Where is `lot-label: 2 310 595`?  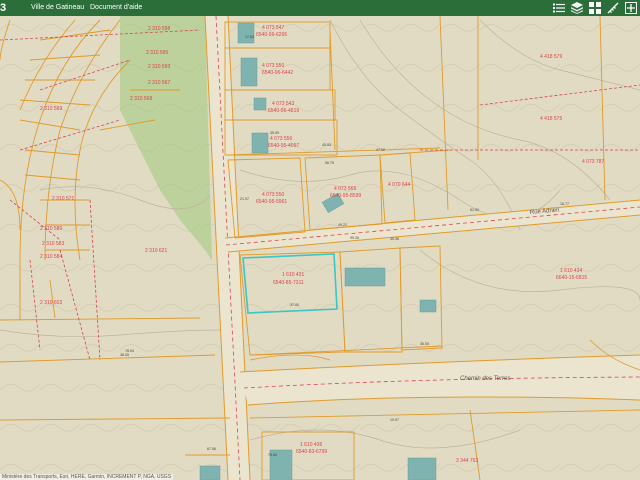
lot-label: 2 310 595 is located at coordinates (157, 53).